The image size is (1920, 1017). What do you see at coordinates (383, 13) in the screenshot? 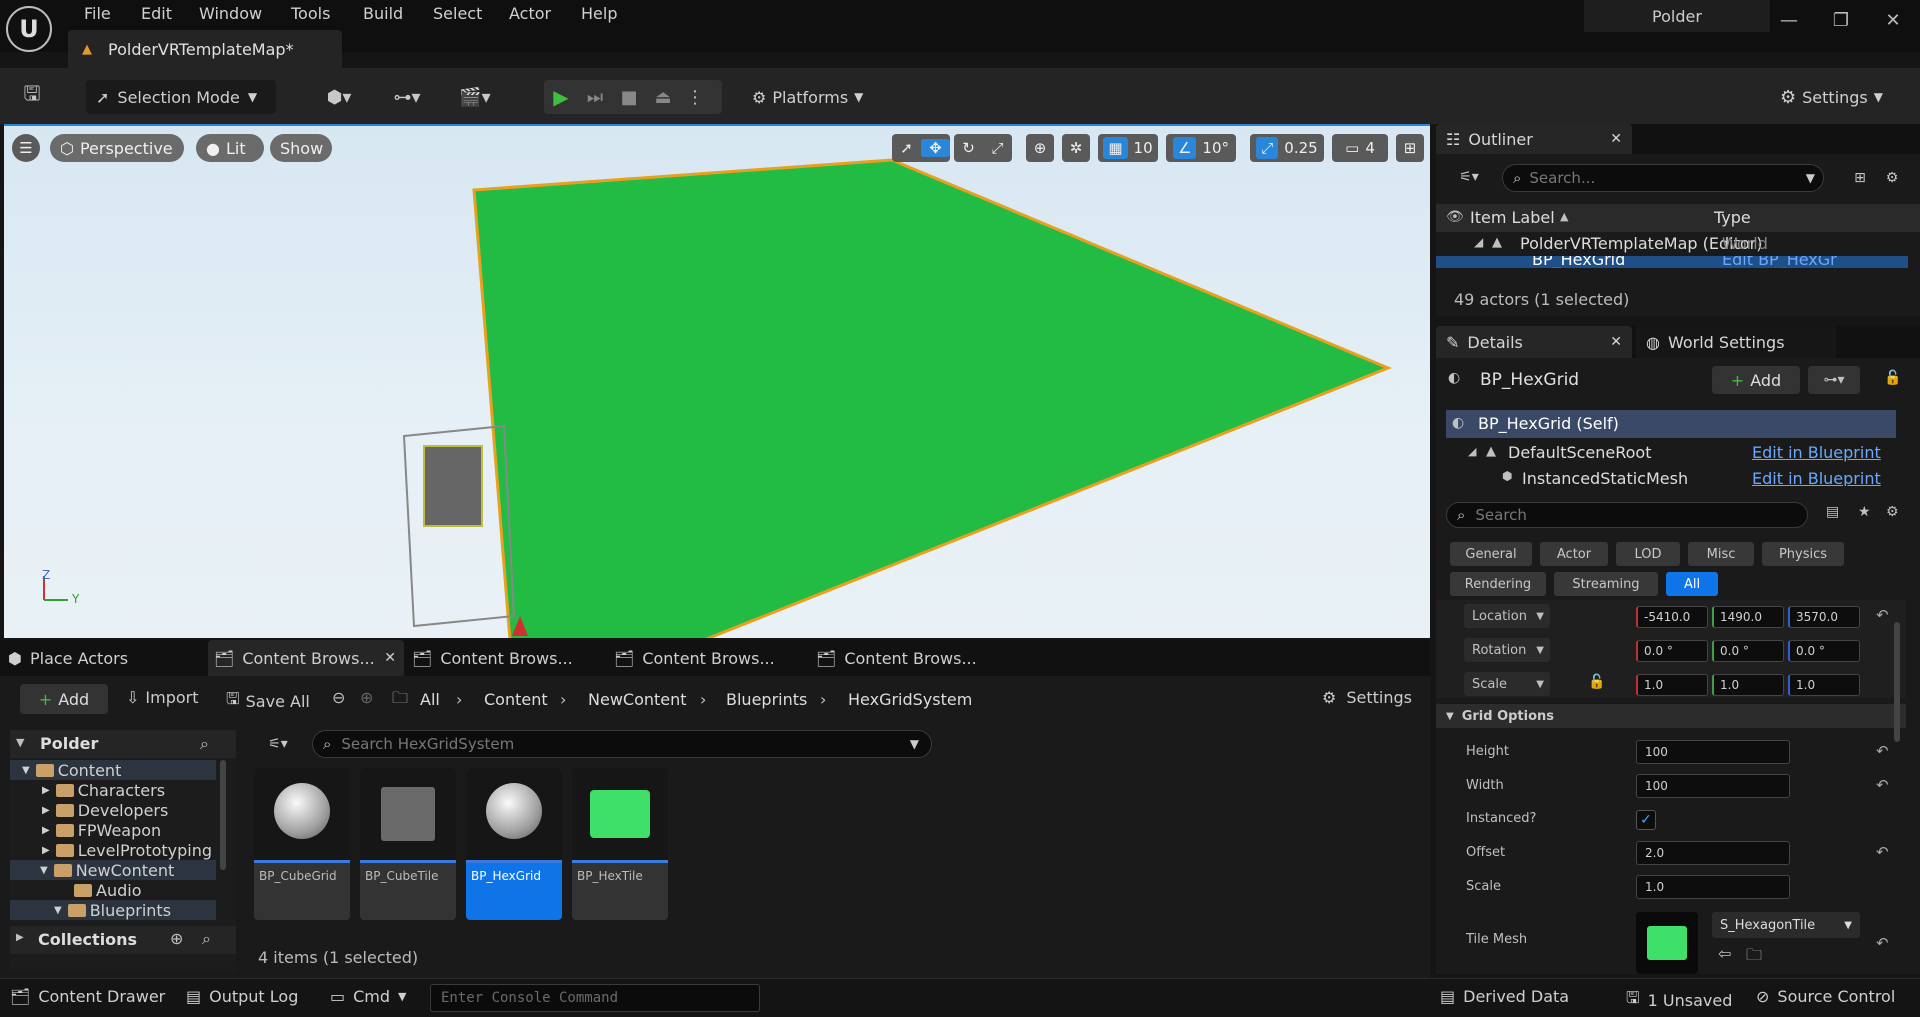
I see `menu-build: Build` at bounding box center [383, 13].